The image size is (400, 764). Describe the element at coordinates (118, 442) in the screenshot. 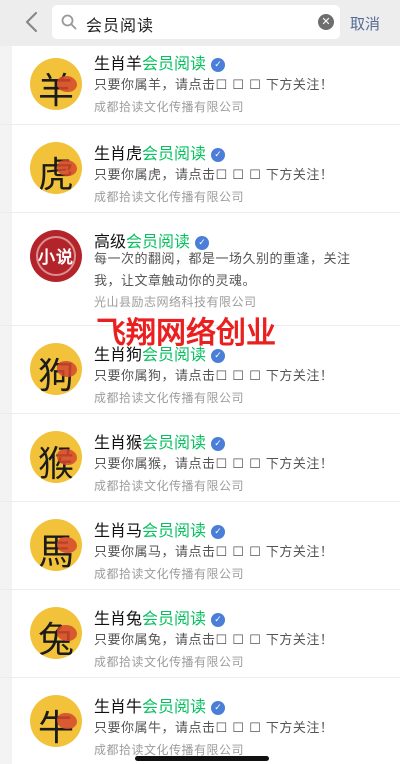

I see `name-prefix: 生肖猴` at that location.